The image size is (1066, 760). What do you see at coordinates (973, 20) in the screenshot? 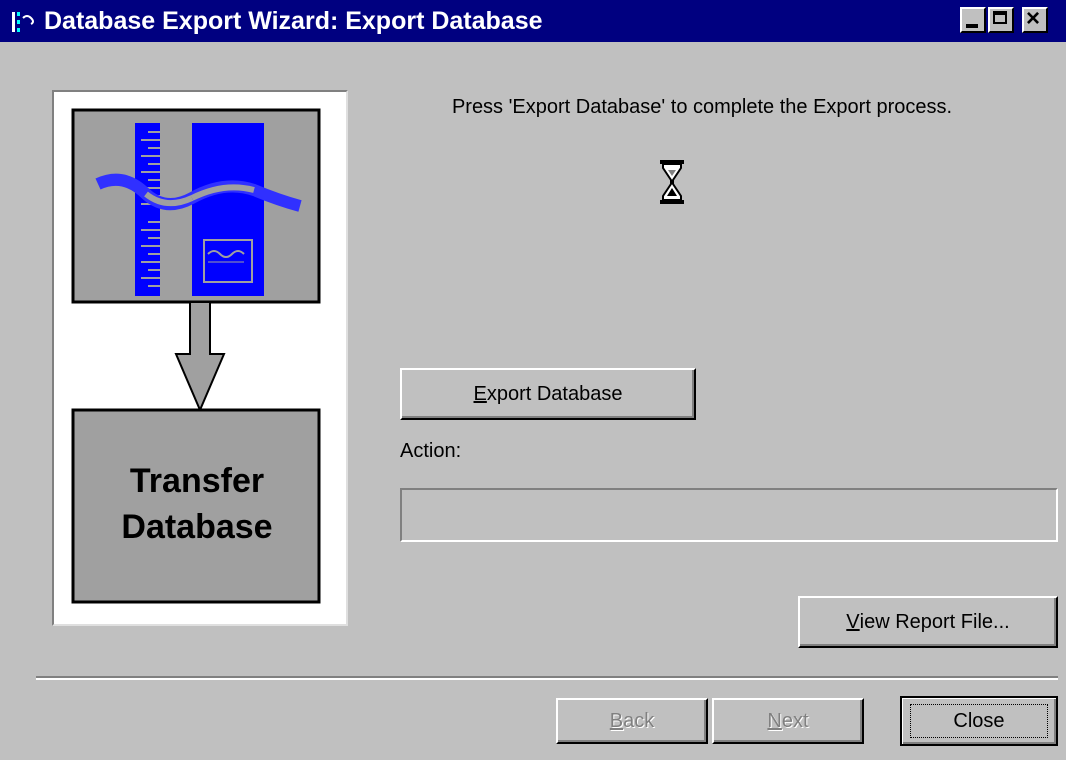
I see `minimize-button` at bounding box center [973, 20].